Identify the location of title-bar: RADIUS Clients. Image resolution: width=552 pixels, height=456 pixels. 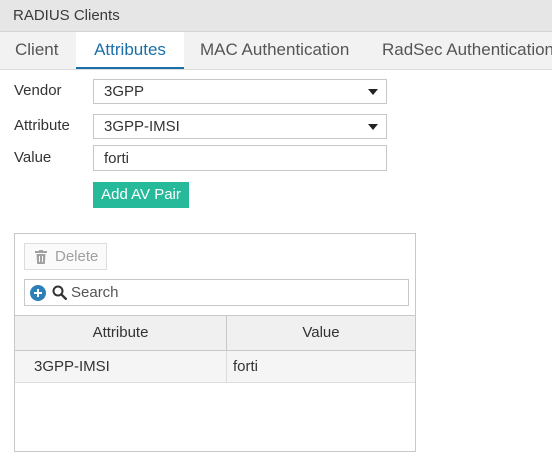
(276, 16).